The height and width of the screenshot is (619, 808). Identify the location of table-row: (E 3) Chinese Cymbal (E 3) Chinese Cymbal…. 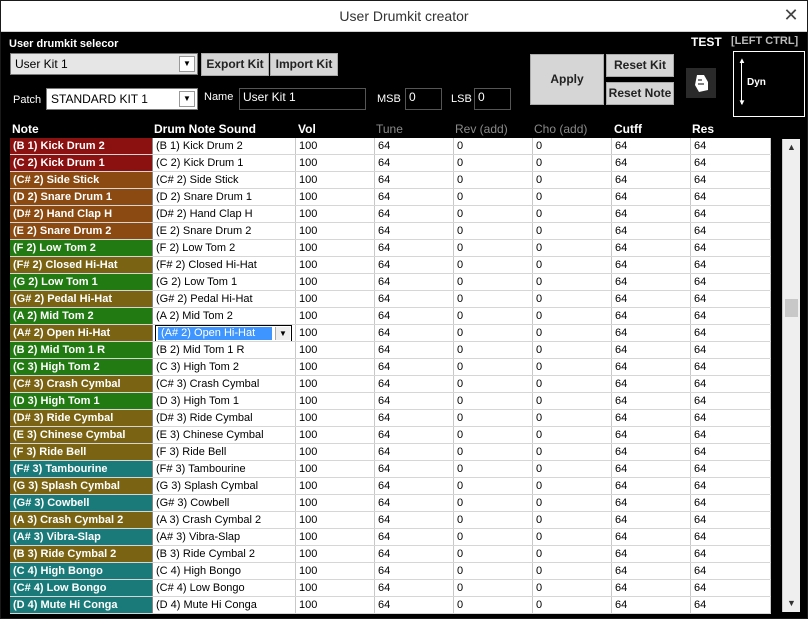
(390, 435).